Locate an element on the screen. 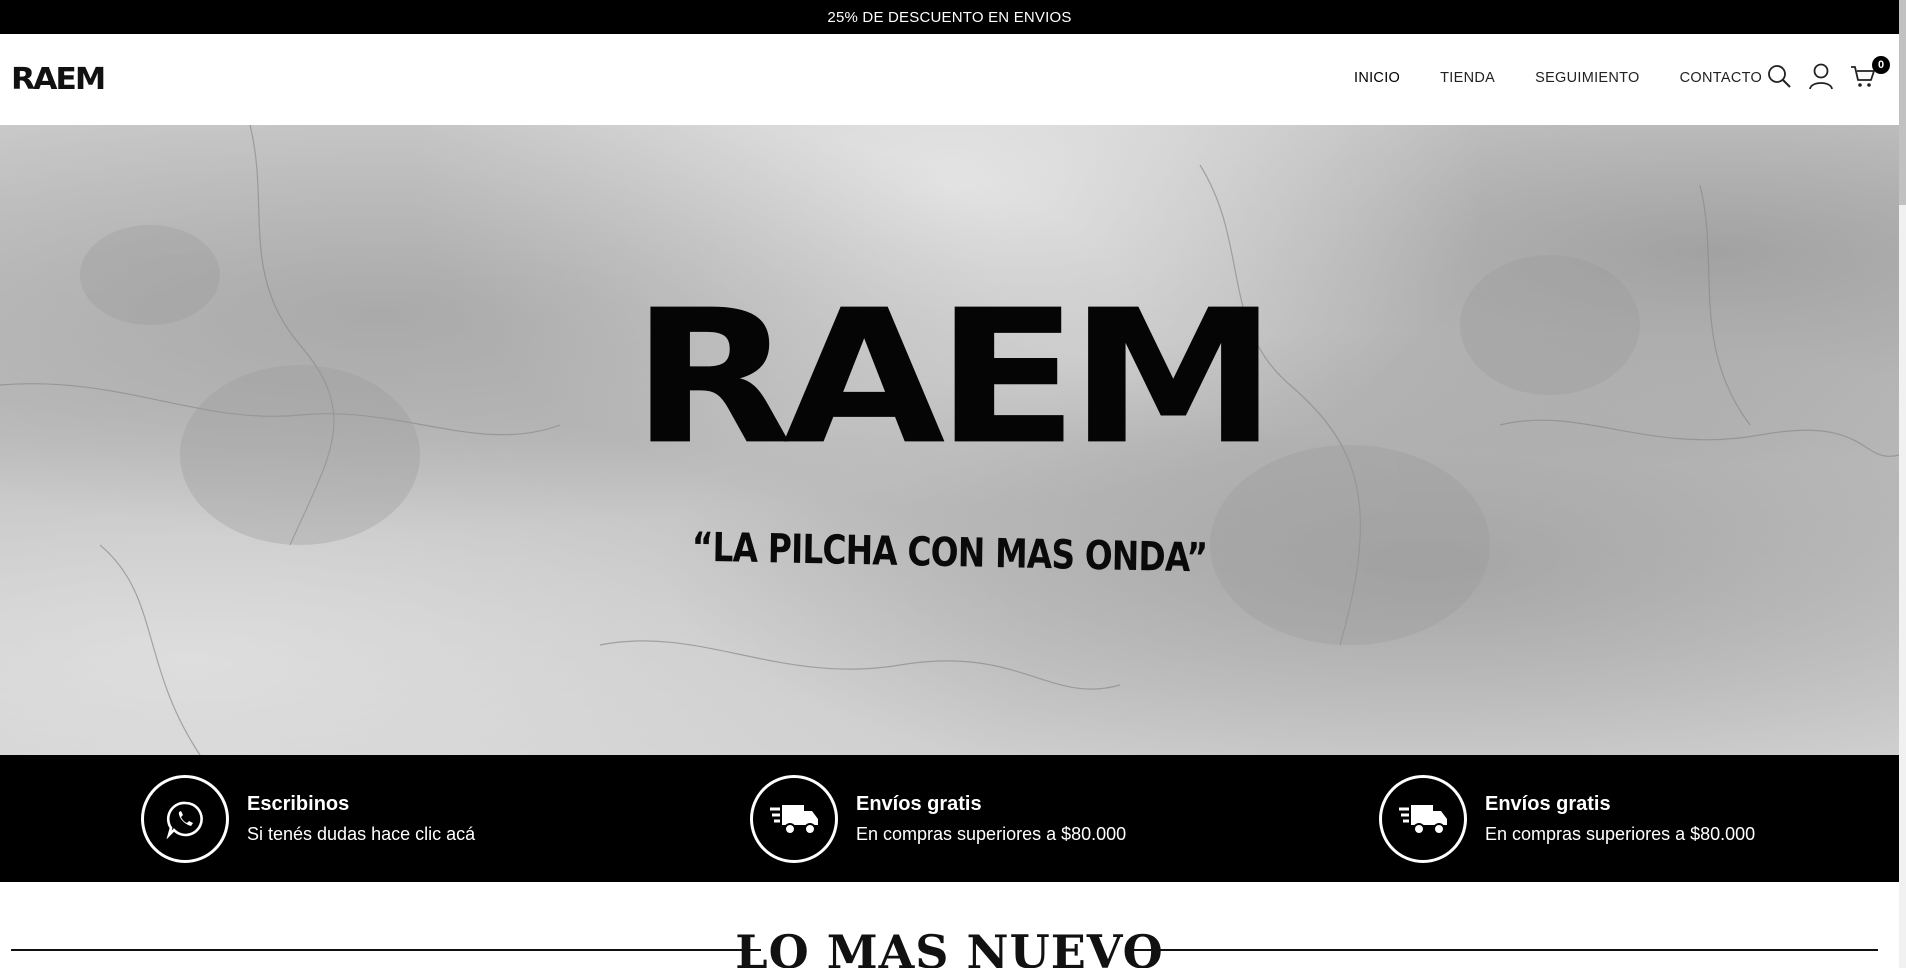 The image size is (1906, 968). scrollbar-thumb is located at coordinates (1902, 102).